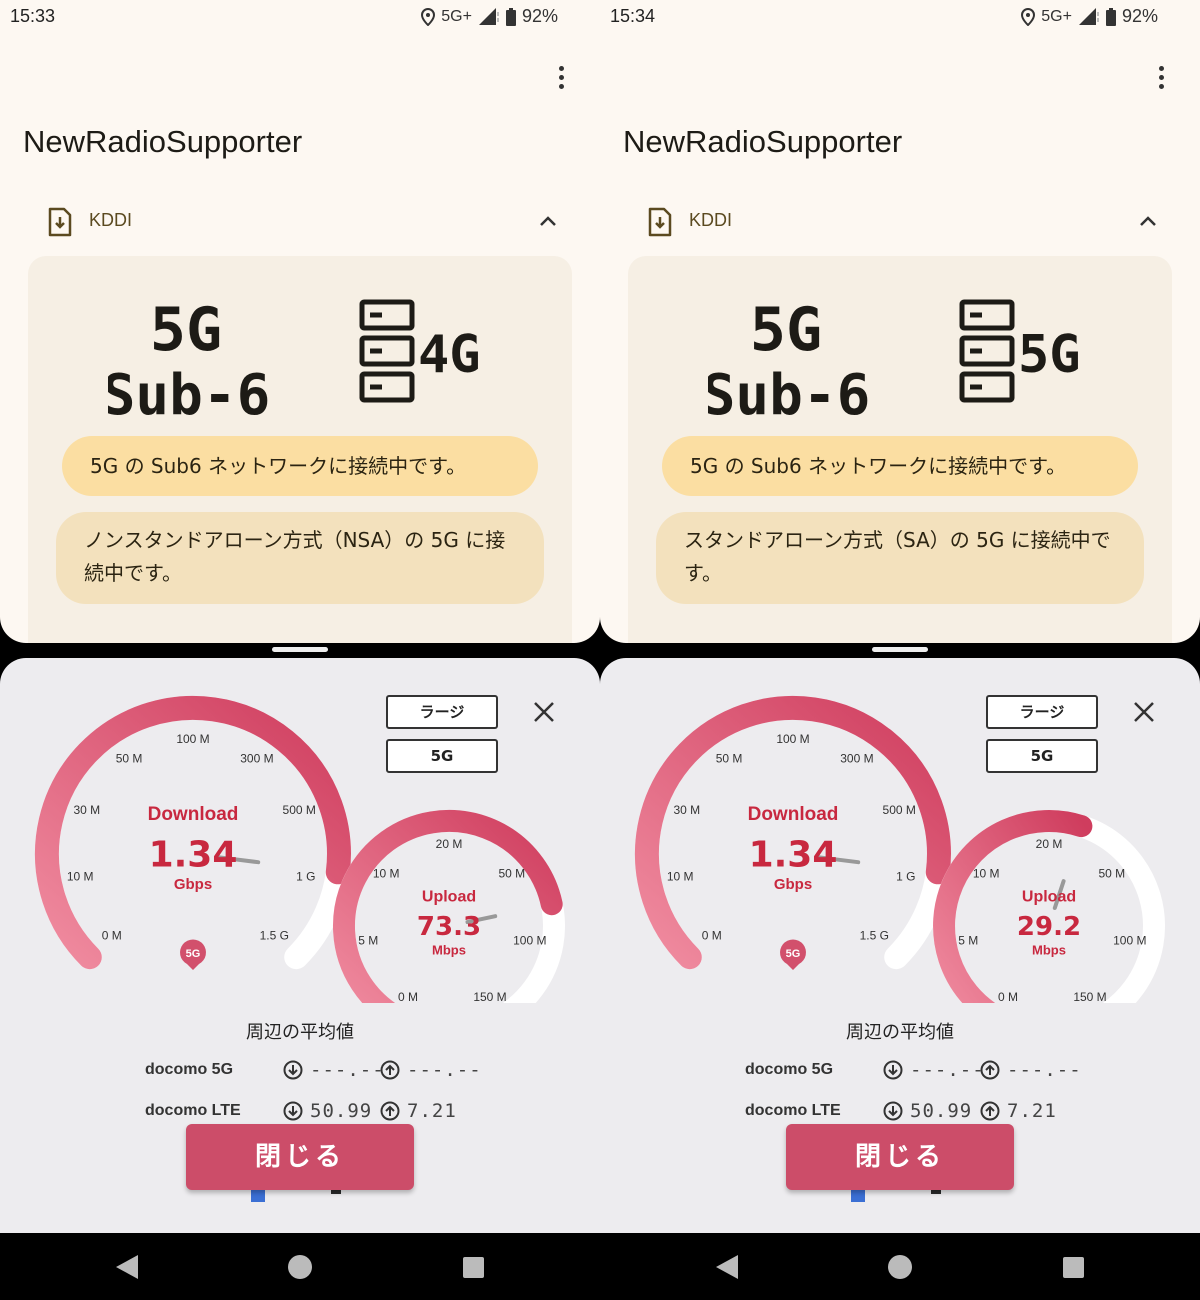 The height and width of the screenshot is (1300, 1200). I want to click on connection-status-pill: 5G の Sub6 ネットワークに接続中です。, so click(300, 466).